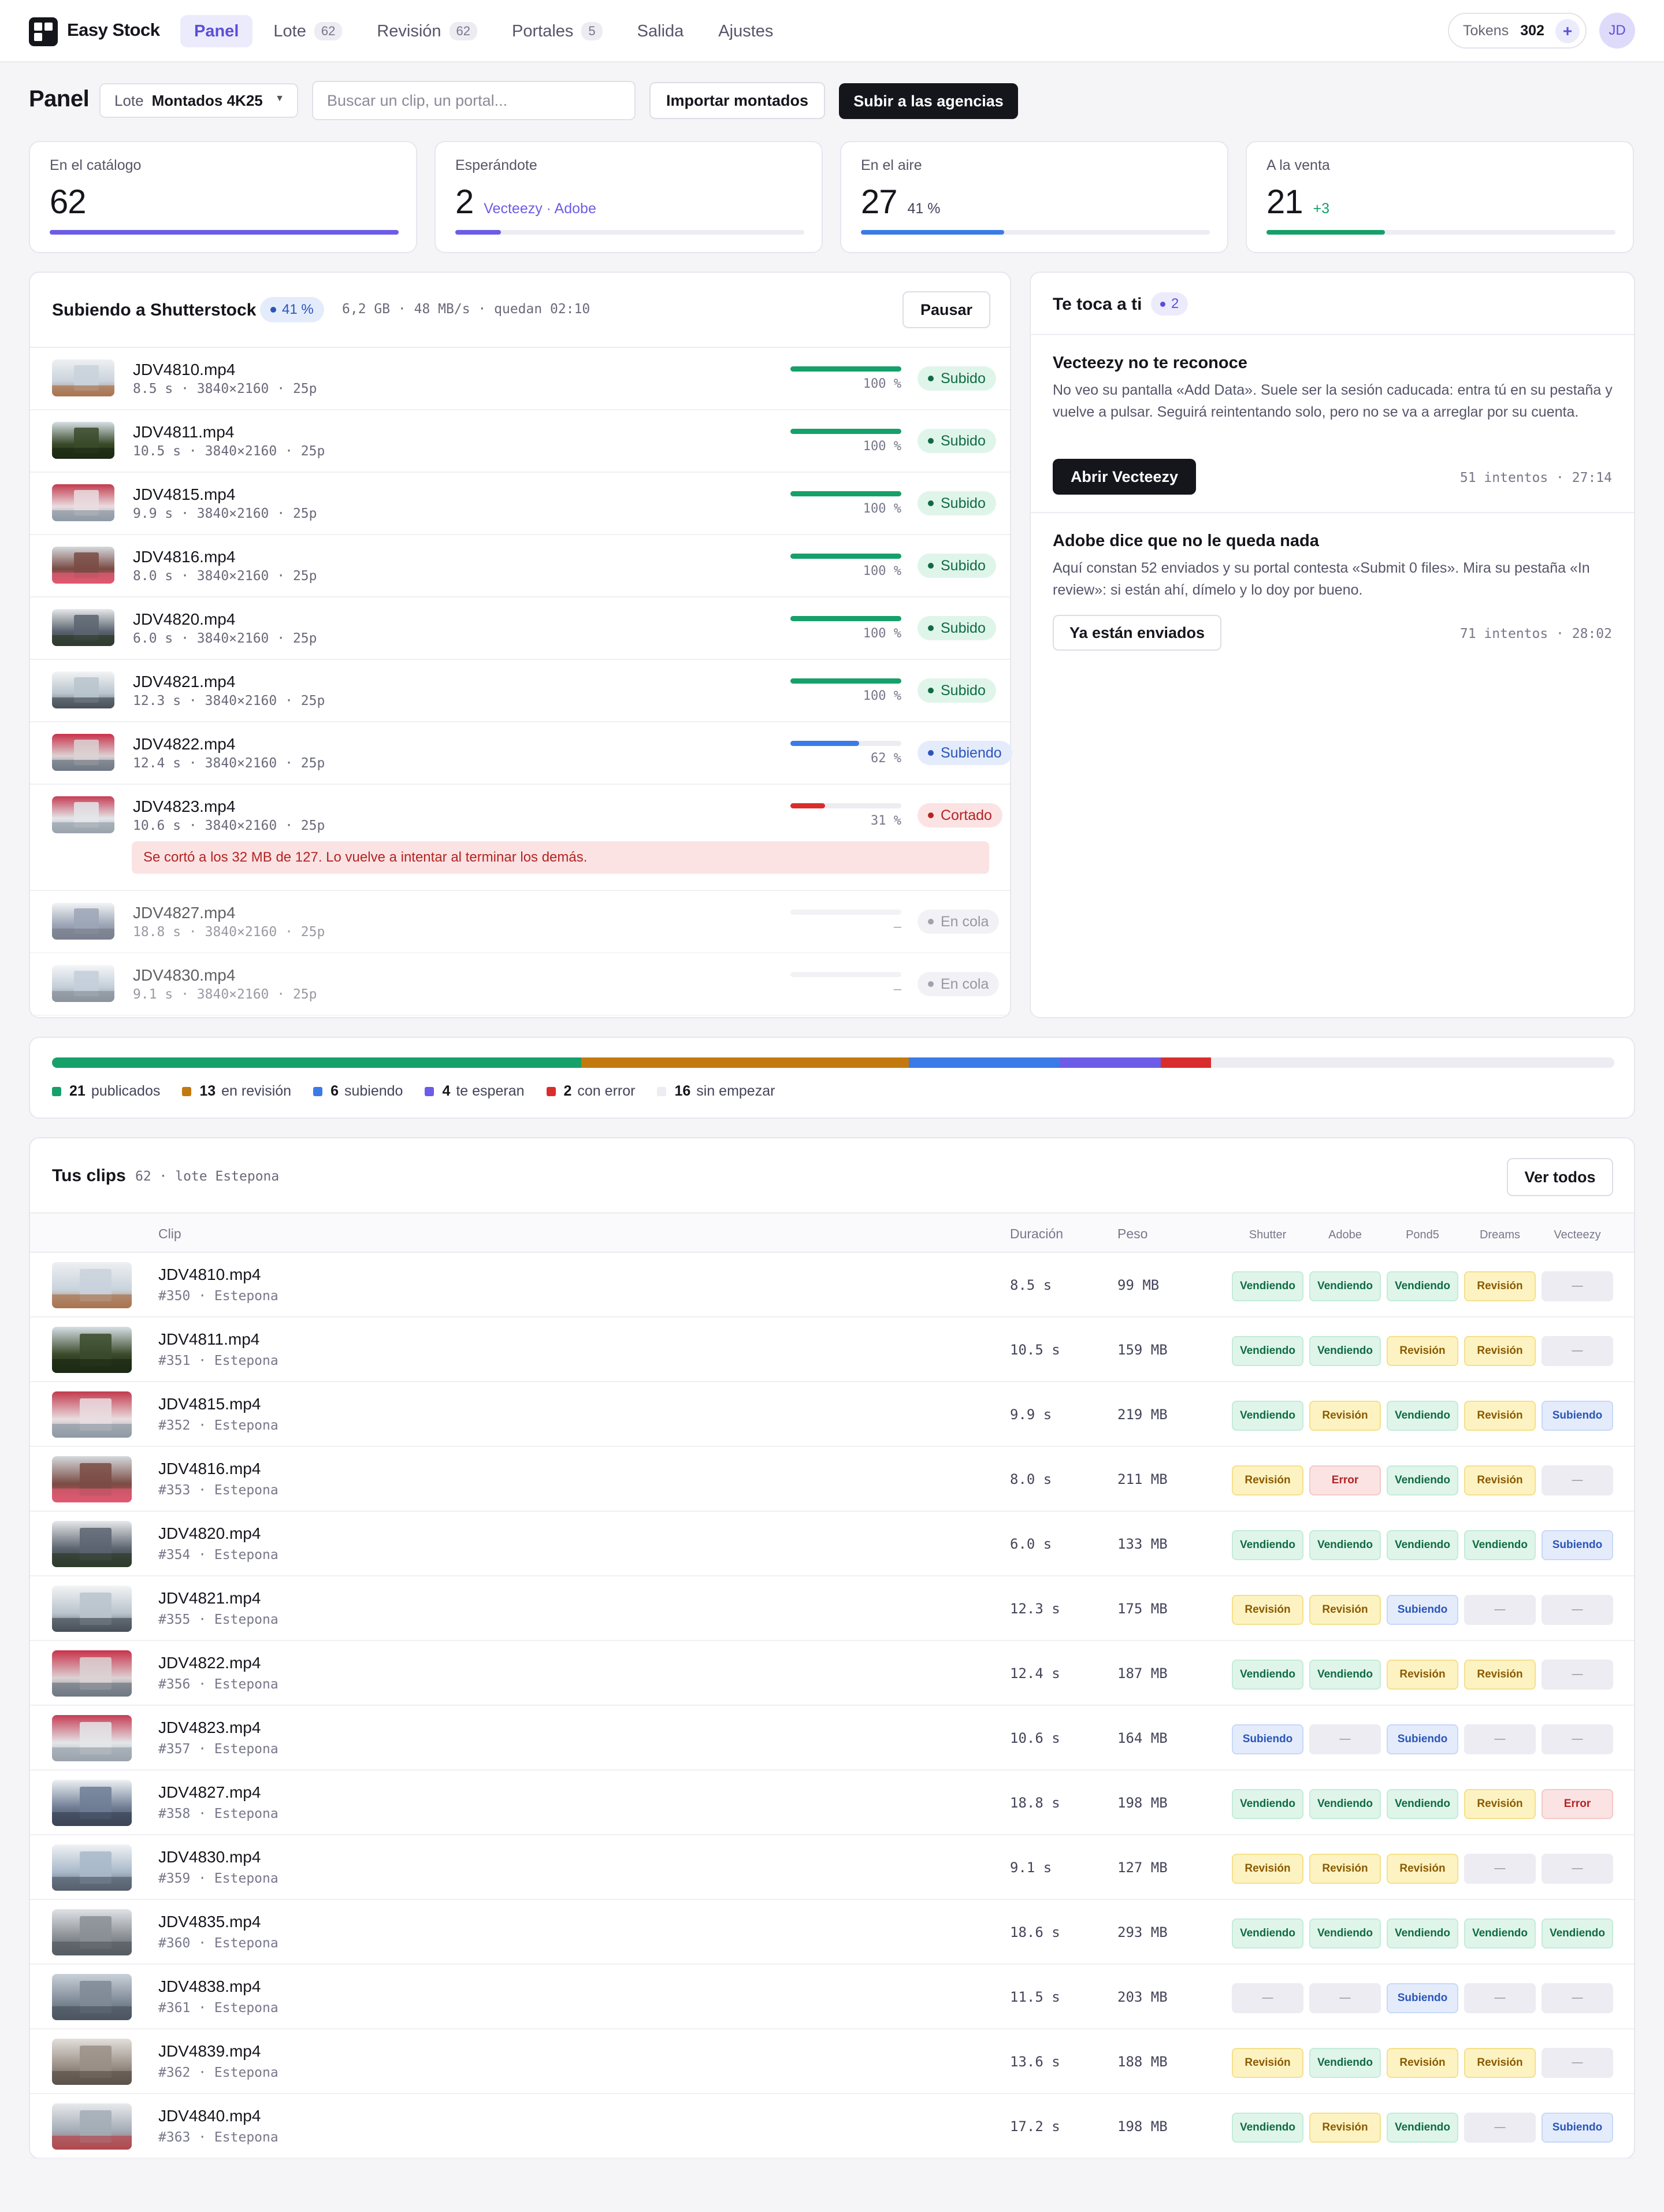 Image resolution: width=1664 pixels, height=2212 pixels. I want to click on search-input, so click(474, 100).